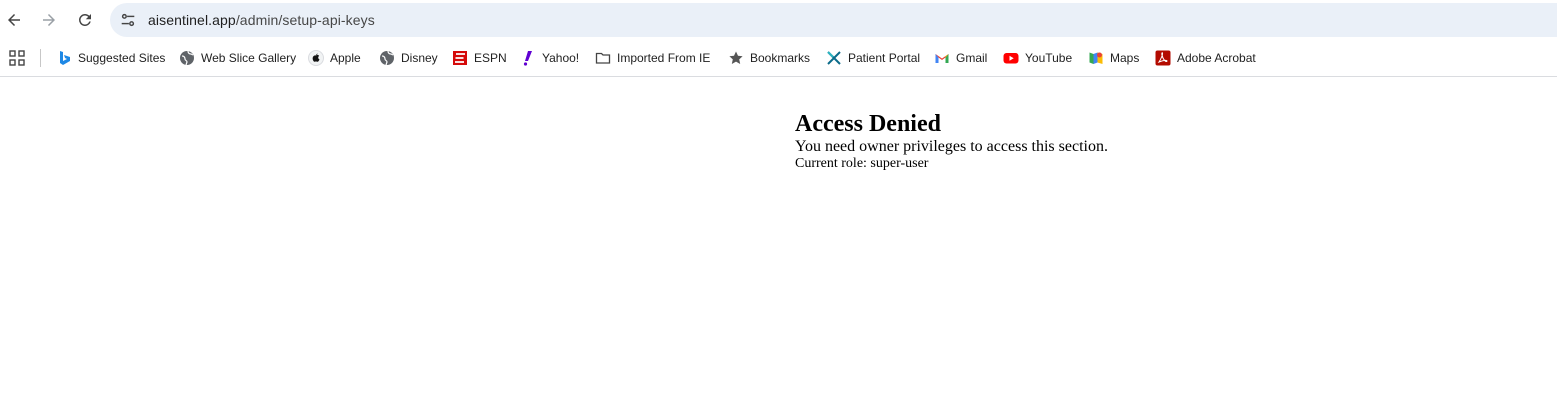 The width and height of the screenshot is (1557, 414). I want to click on address-bar: aisentinel.app/admin/setup-api-keys, so click(833, 20).